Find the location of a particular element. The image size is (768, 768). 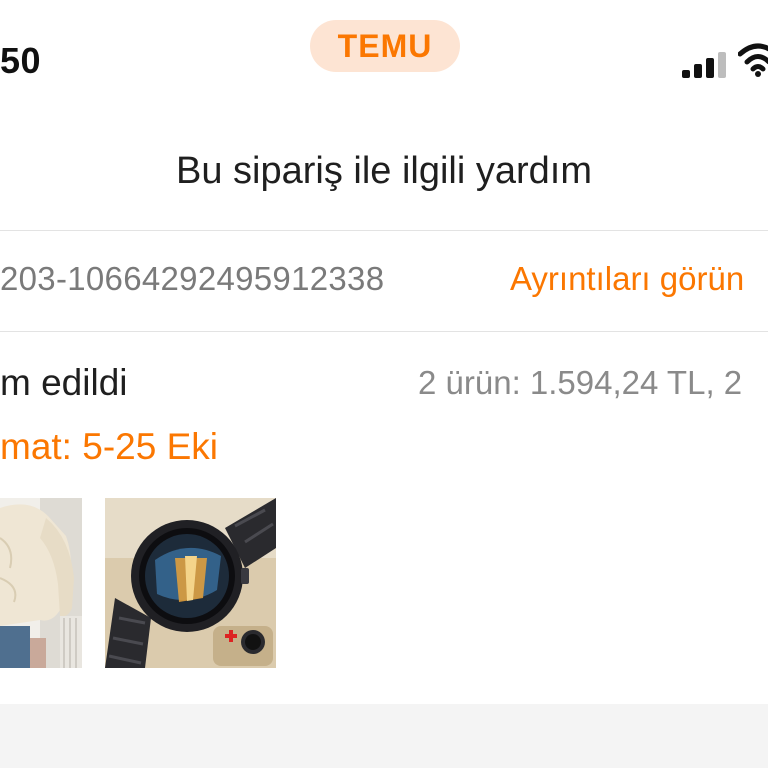

delivery-estimate: mat: 5-25 Eki is located at coordinates (109, 446).